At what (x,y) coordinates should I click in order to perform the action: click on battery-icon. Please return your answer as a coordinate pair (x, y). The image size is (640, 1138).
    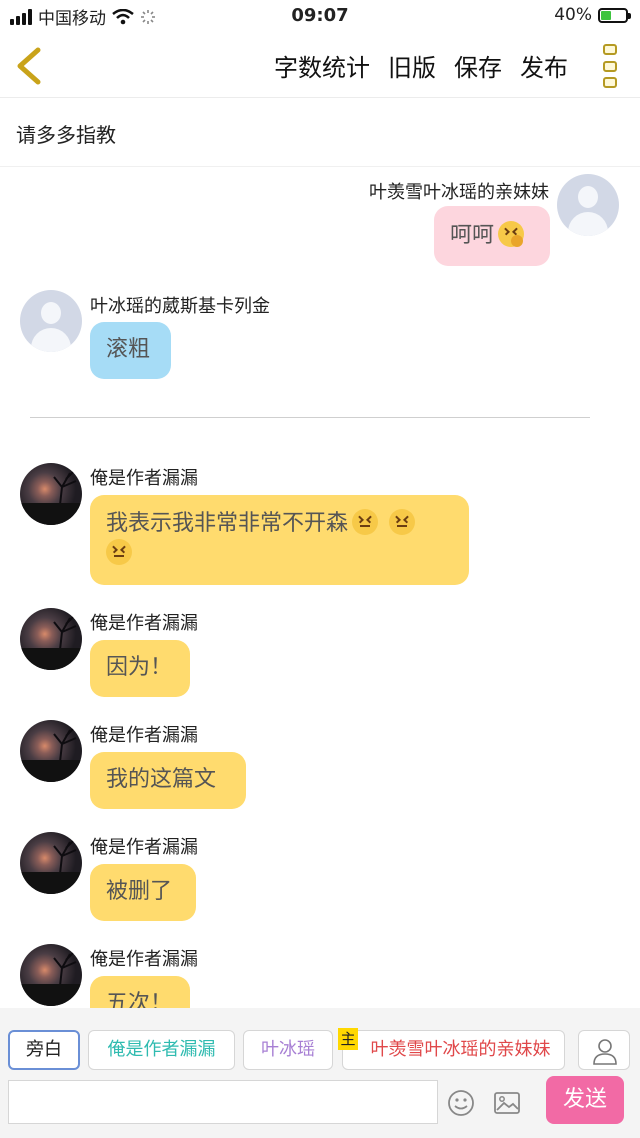
    Looking at the image, I should click on (614, 15).